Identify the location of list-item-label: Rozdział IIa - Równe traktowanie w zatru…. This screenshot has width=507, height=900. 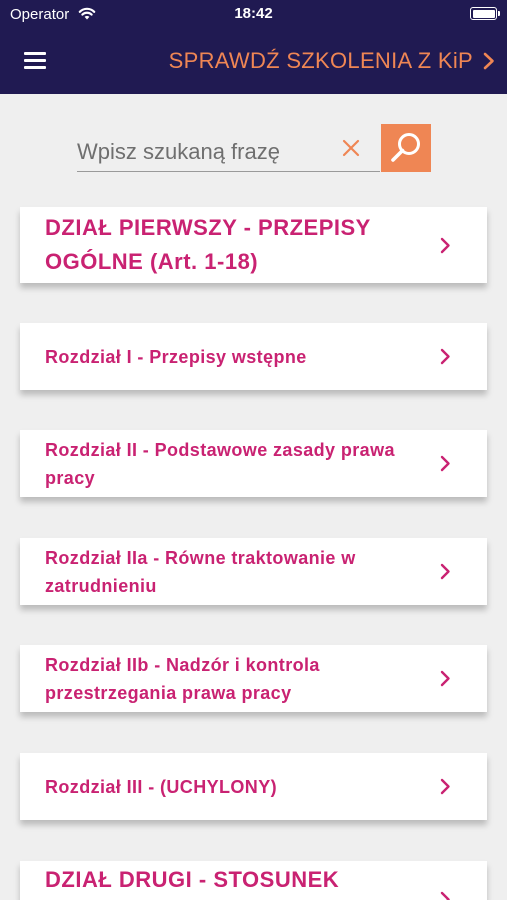
(200, 572).